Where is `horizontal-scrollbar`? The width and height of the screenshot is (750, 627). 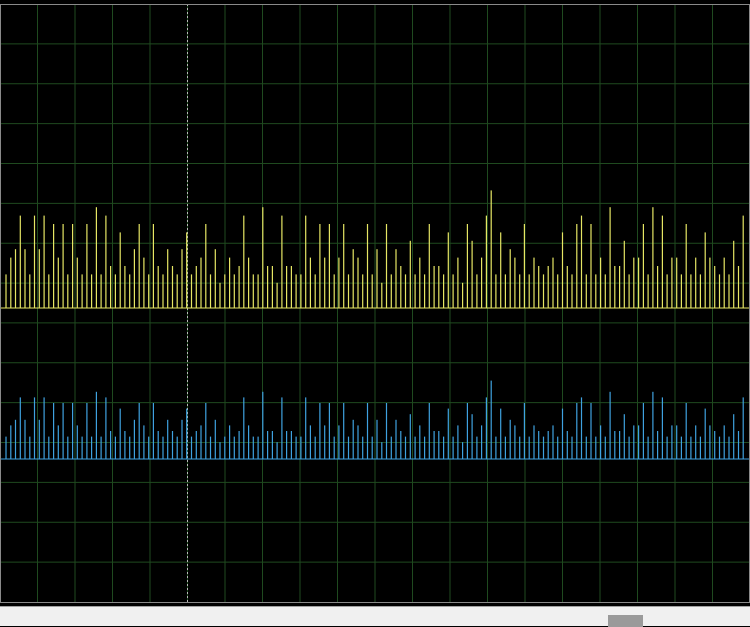 horizontal-scrollbar is located at coordinates (375, 616).